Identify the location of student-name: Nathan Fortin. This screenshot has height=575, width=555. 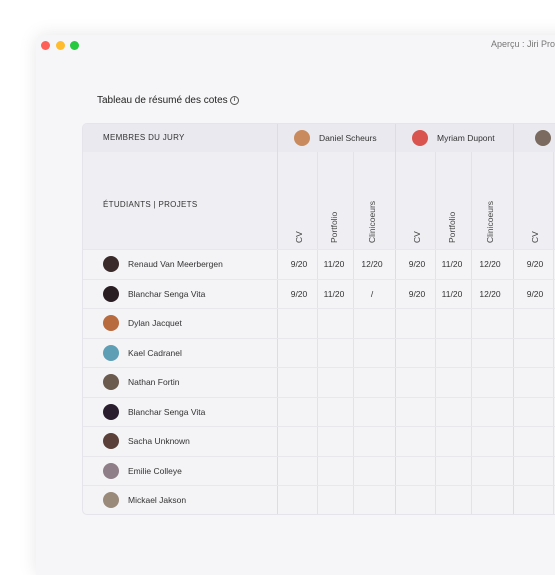
(154, 382).